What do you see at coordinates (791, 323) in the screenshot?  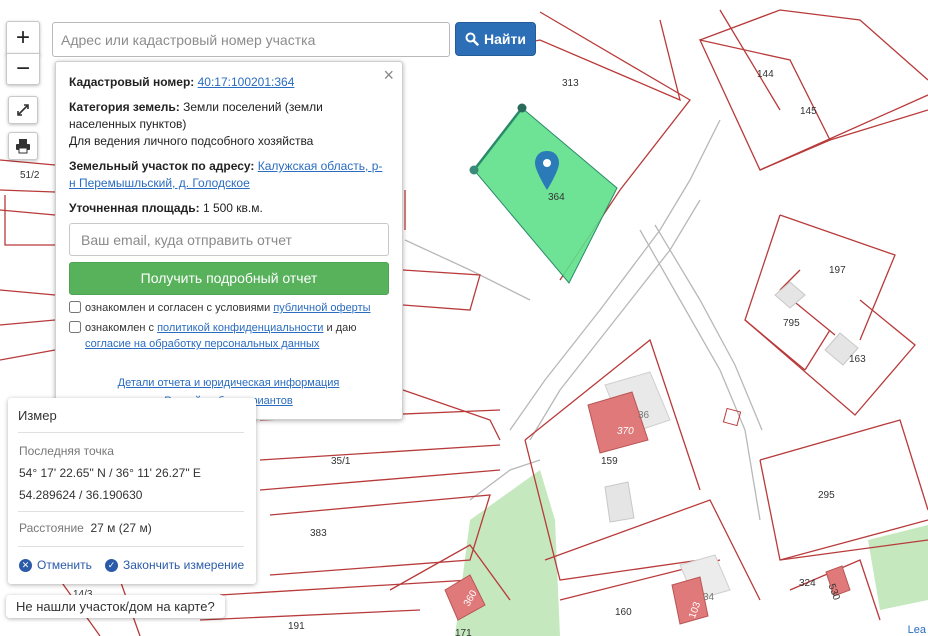 I see `parcel-label: 795` at bounding box center [791, 323].